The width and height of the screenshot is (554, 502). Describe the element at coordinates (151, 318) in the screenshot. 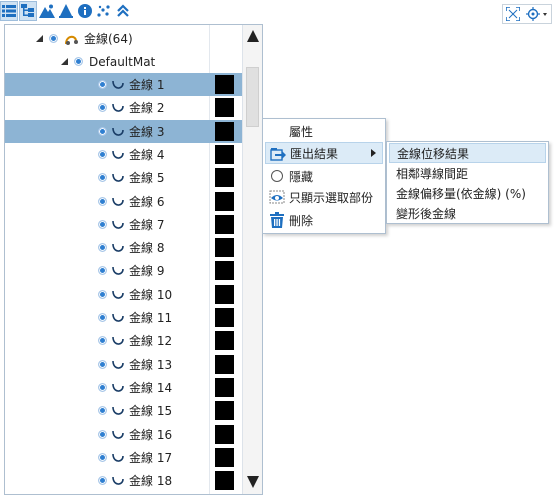

I see `wire-item-label: 金線 11` at that location.